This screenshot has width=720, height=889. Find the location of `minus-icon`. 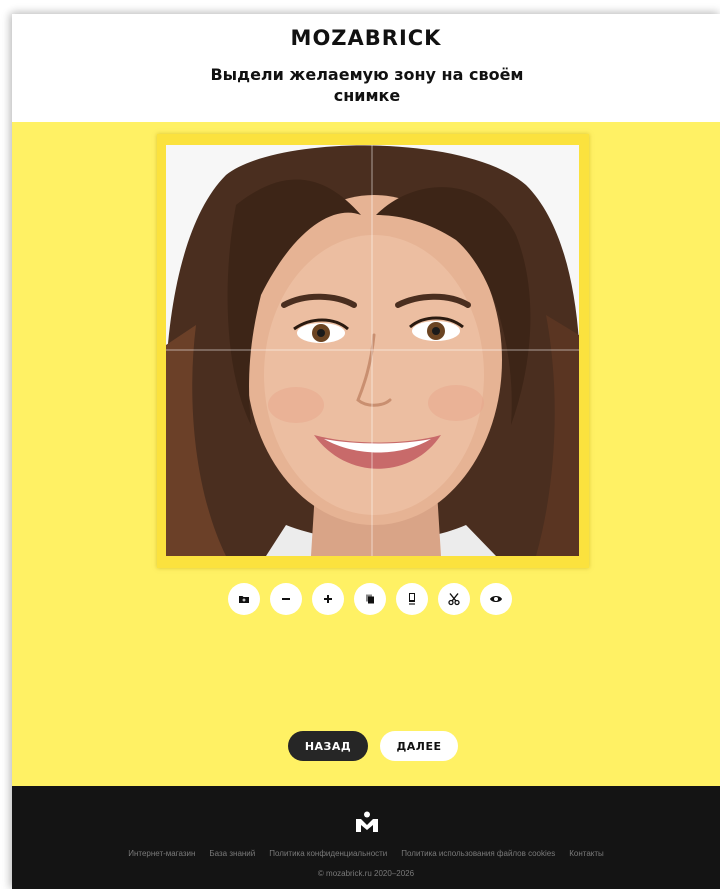

minus-icon is located at coordinates (286, 599).